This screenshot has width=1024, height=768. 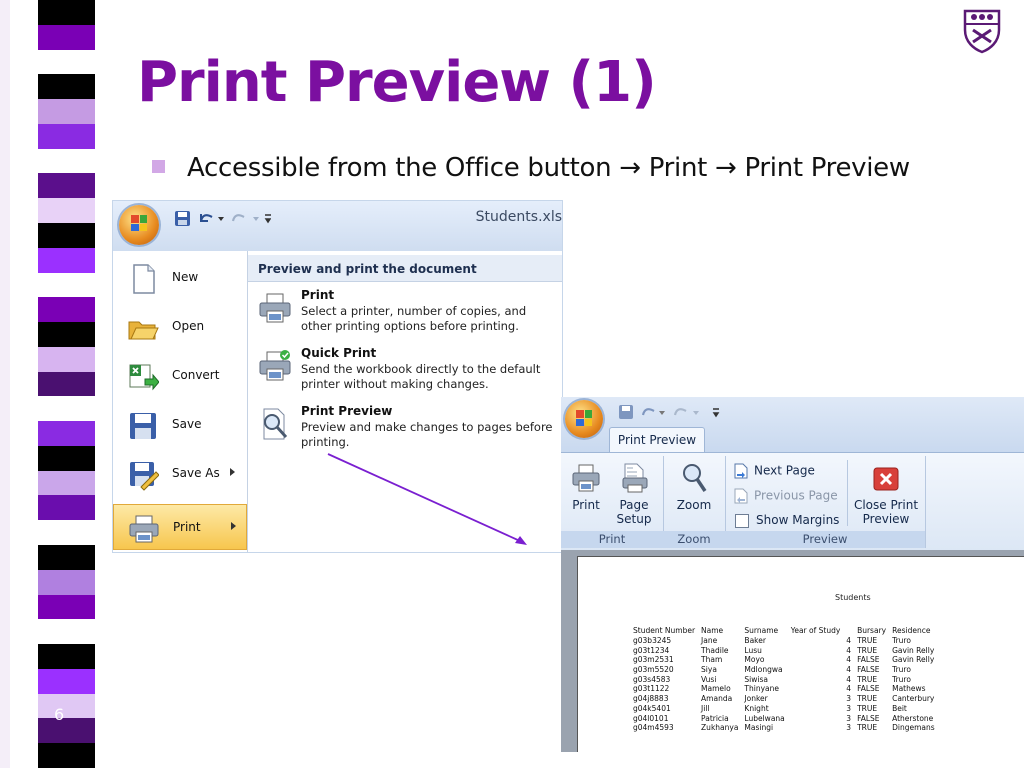 I want to click on office-menu-left-column: New Open Convert Save Save As Print, so click(x=180, y=401).